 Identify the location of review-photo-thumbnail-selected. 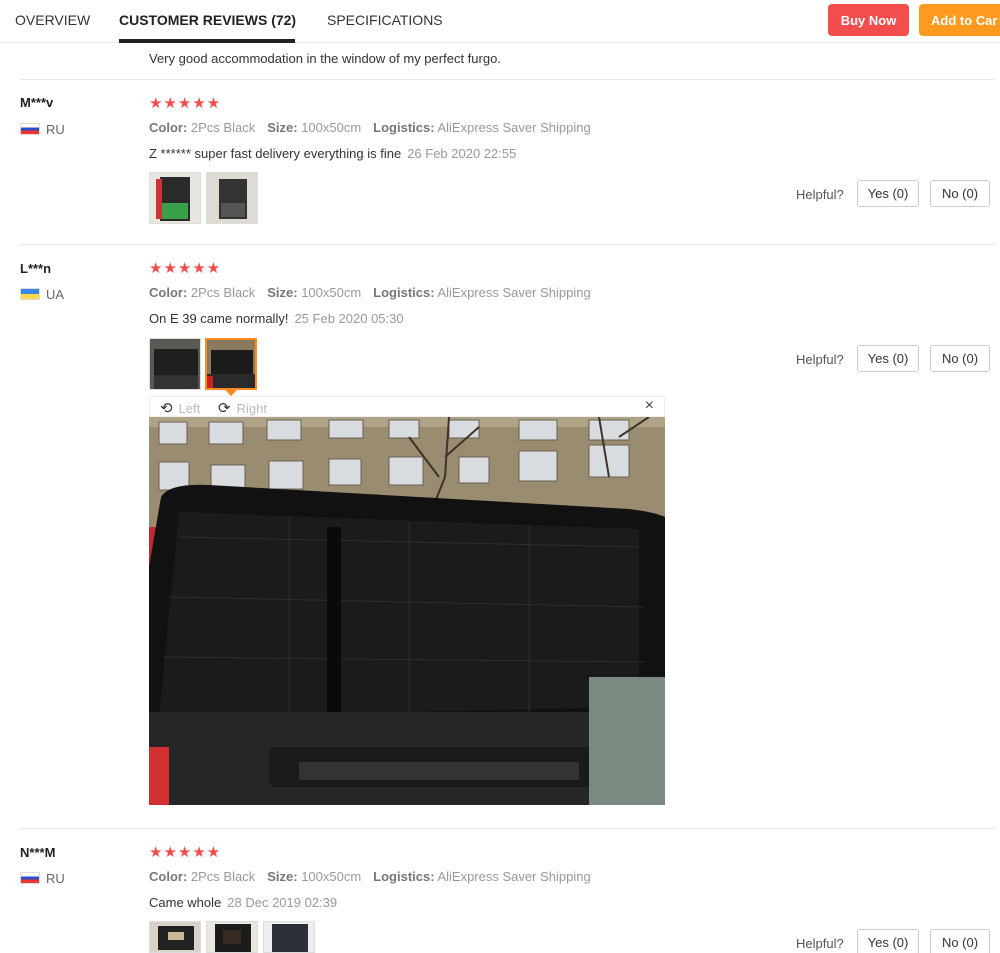
(231, 364).